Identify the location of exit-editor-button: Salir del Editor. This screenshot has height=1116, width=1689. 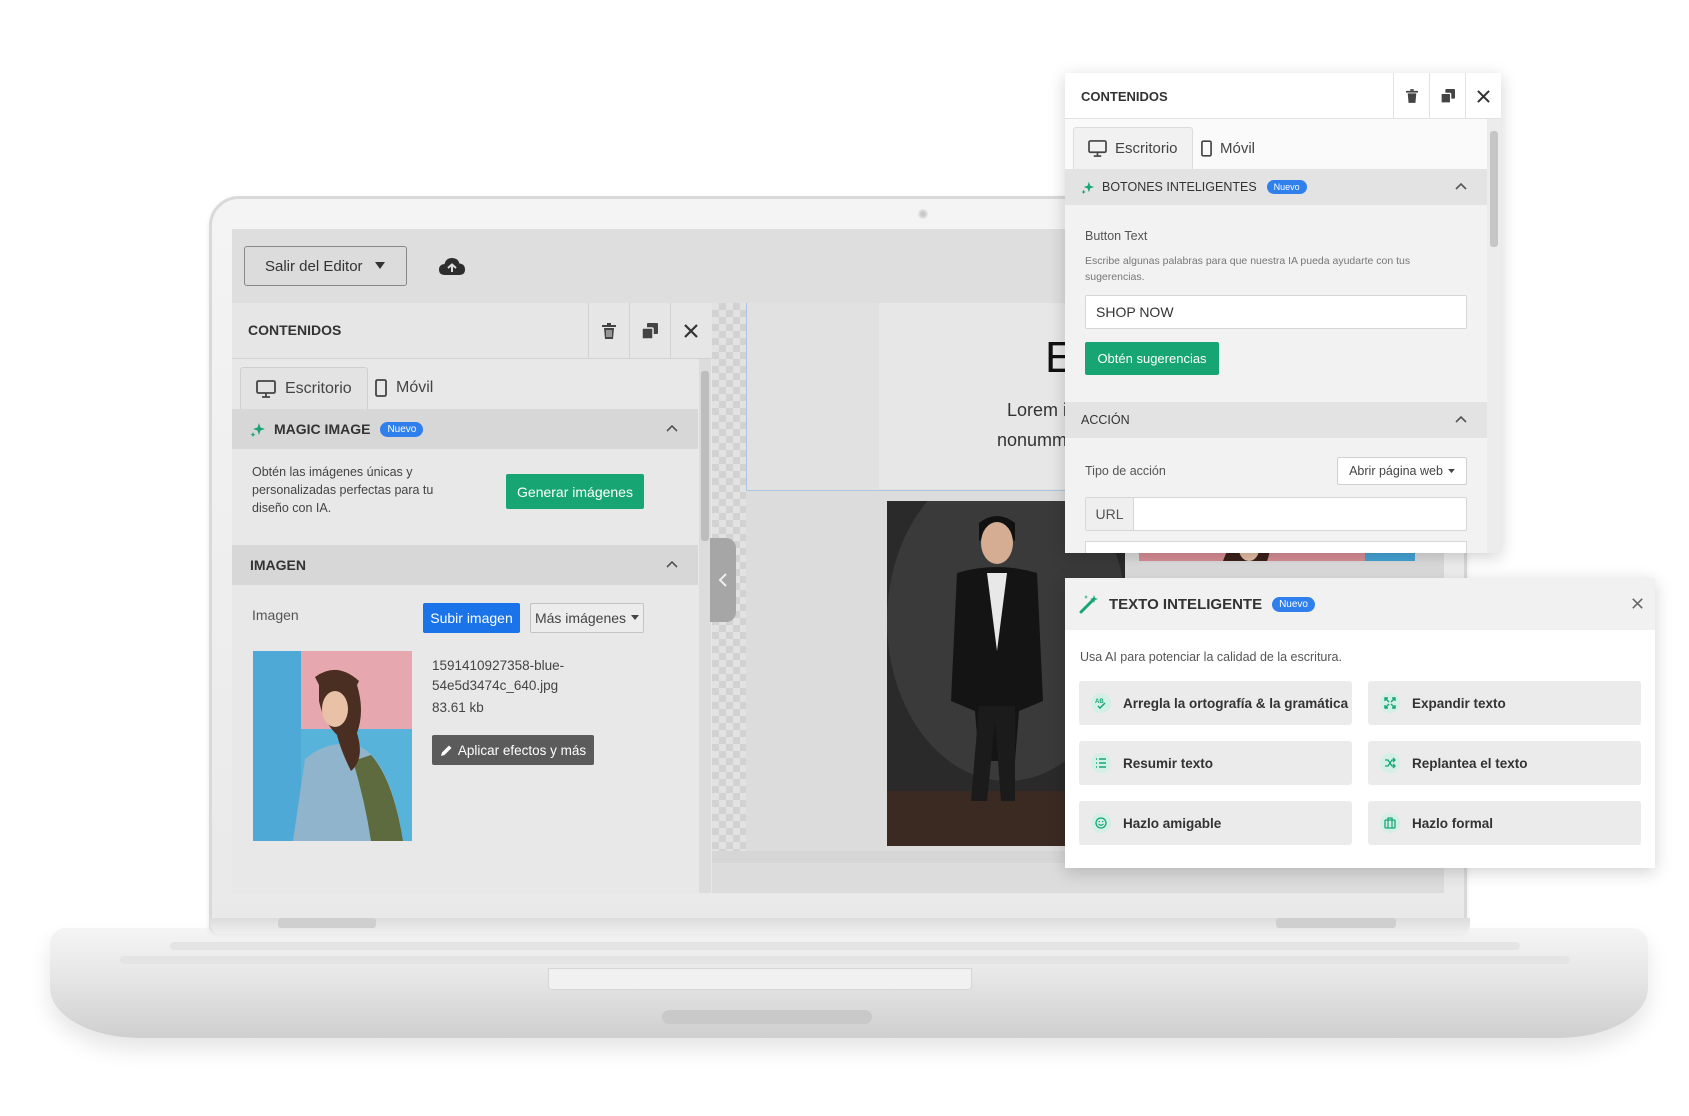
(325, 266).